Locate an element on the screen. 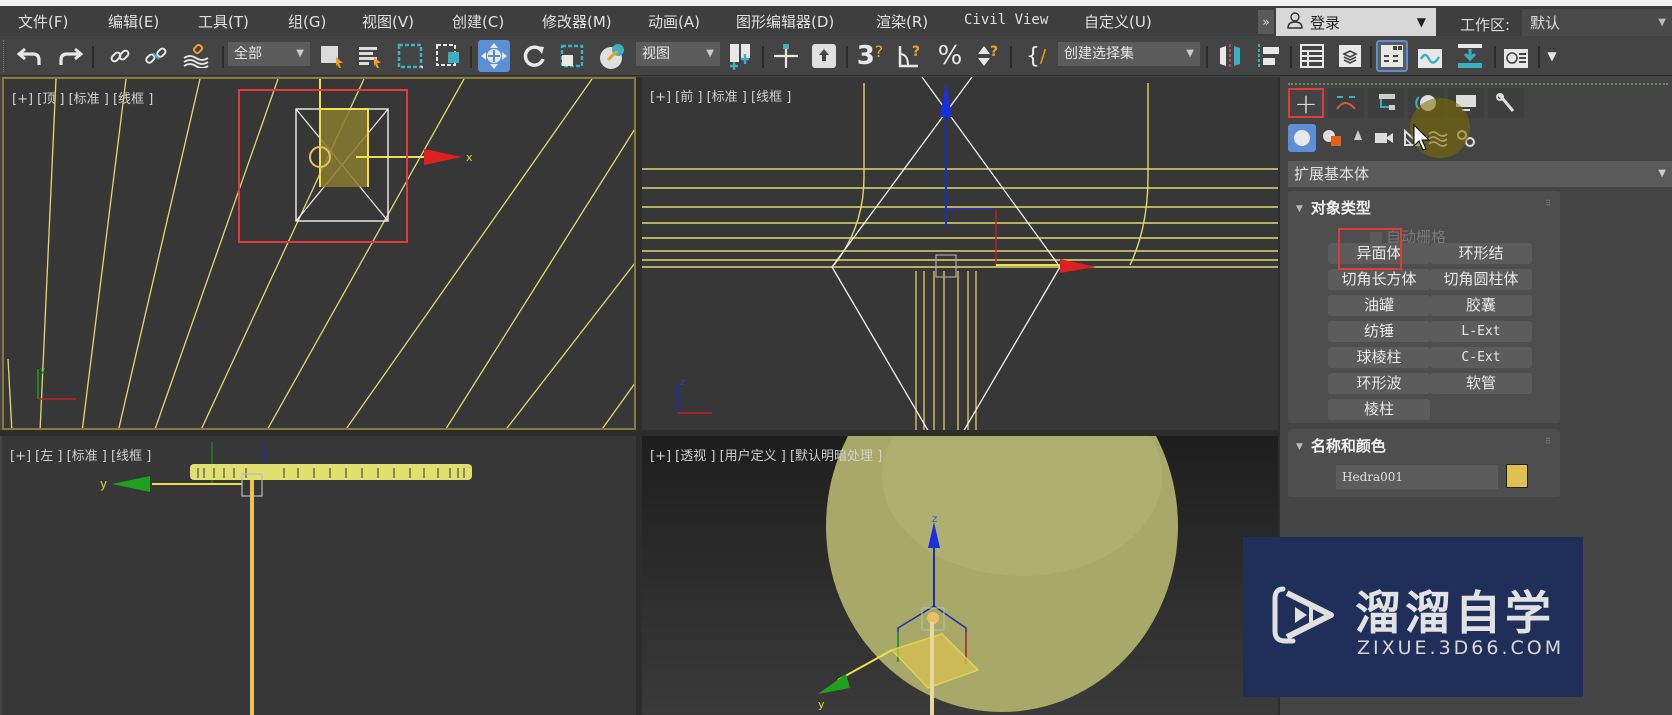 The width and height of the screenshot is (1672, 715). button-hose: 软管 is located at coordinates (1481, 383).